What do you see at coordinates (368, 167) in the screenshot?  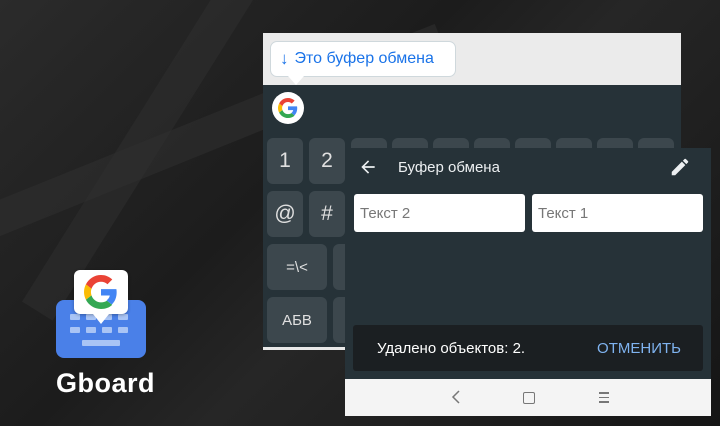 I see `back-arrow-icon` at bounding box center [368, 167].